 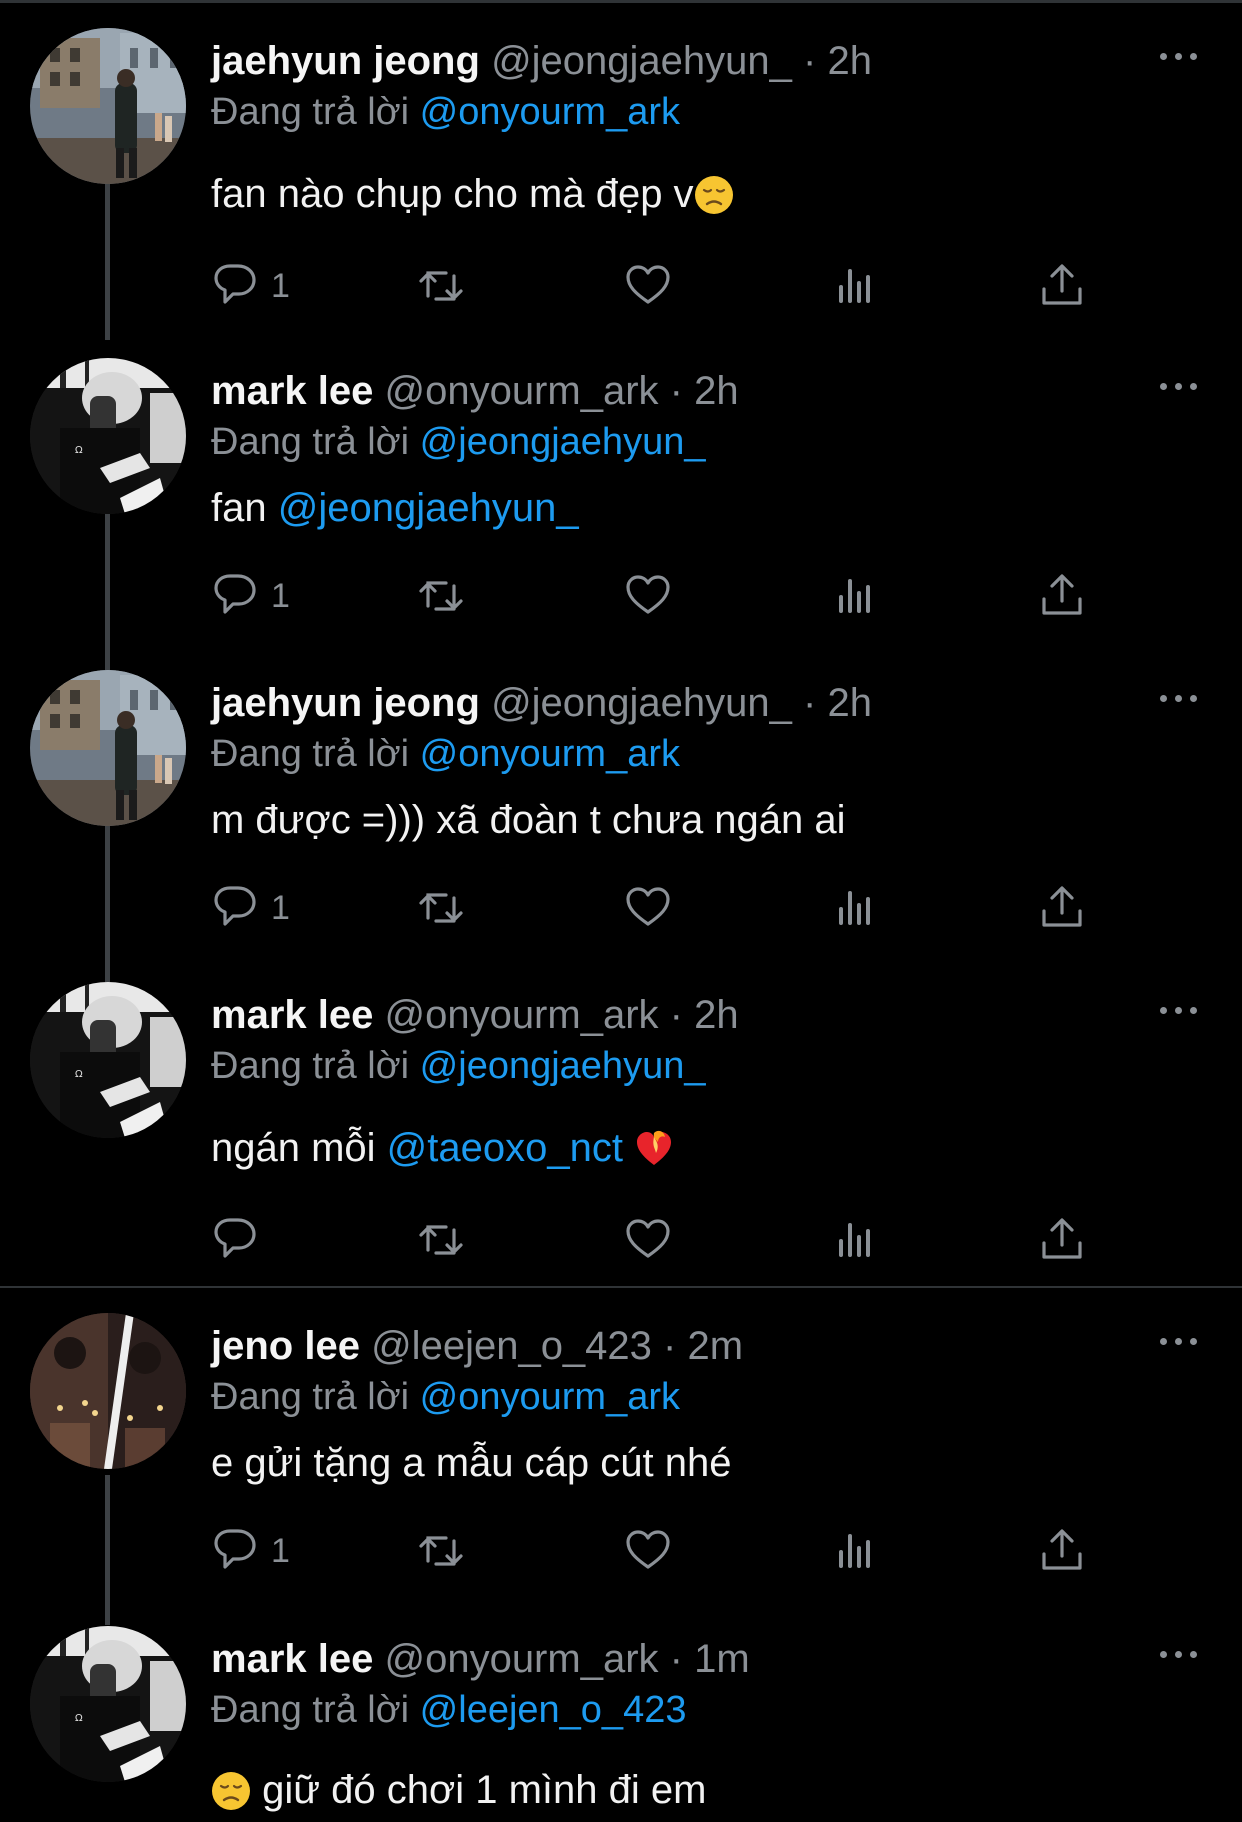 What do you see at coordinates (722, 1659) in the screenshot?
I see `timestamp: 1m` at bounding box center [722, 1659].